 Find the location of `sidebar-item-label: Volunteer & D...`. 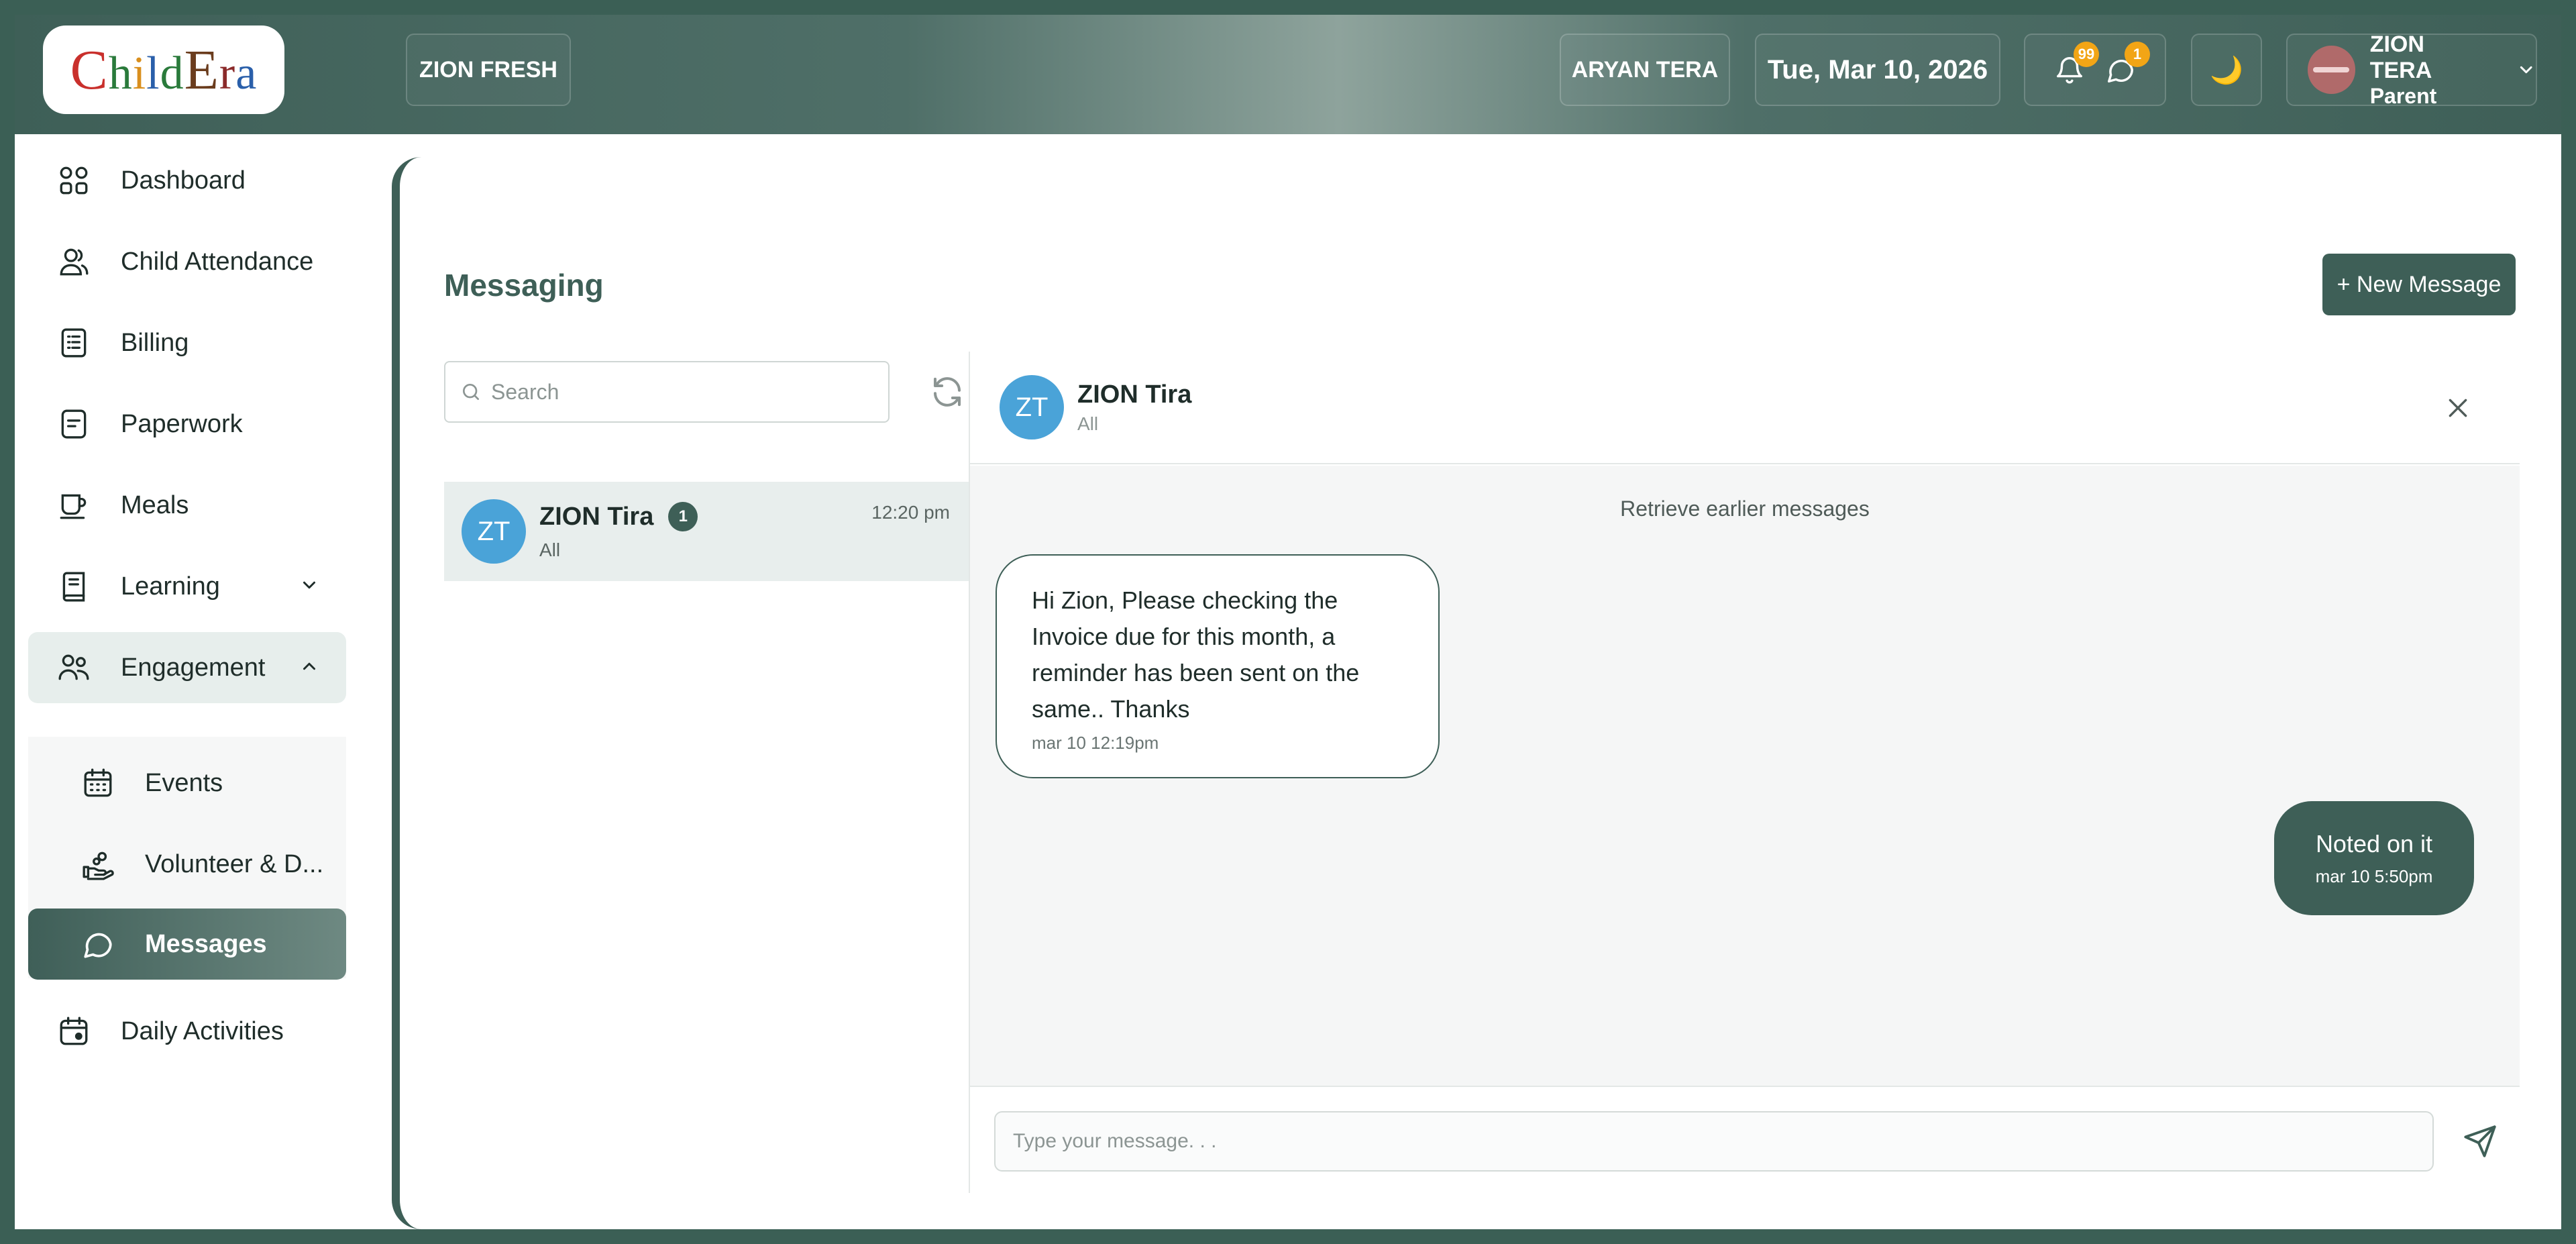

sidebar-item-label: Volunteer & D... is located at coordinates (234, 863).